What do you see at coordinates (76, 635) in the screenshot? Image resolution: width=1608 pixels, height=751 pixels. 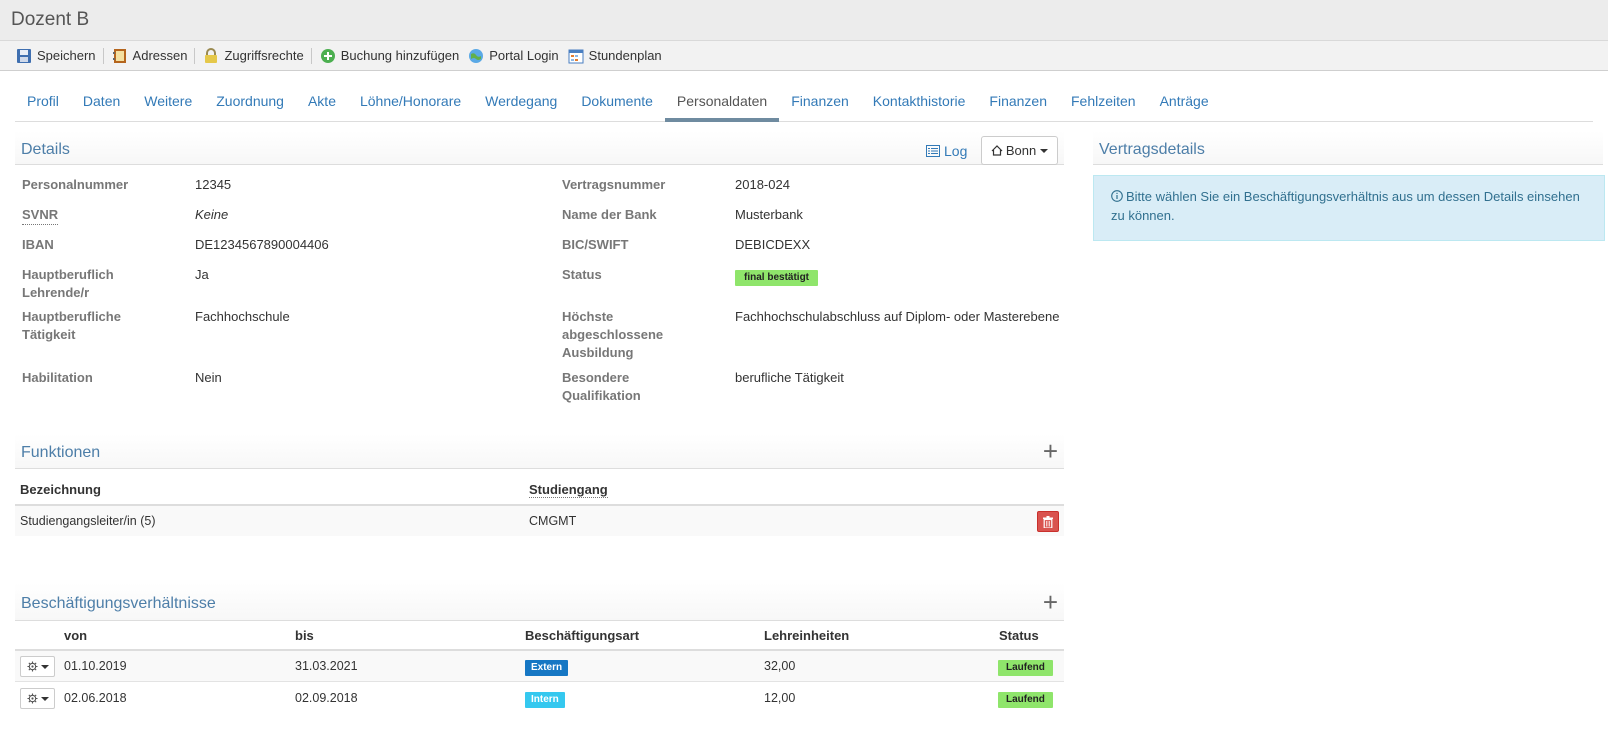 I see `column-header-von: von` at bounding box center [76, 635].